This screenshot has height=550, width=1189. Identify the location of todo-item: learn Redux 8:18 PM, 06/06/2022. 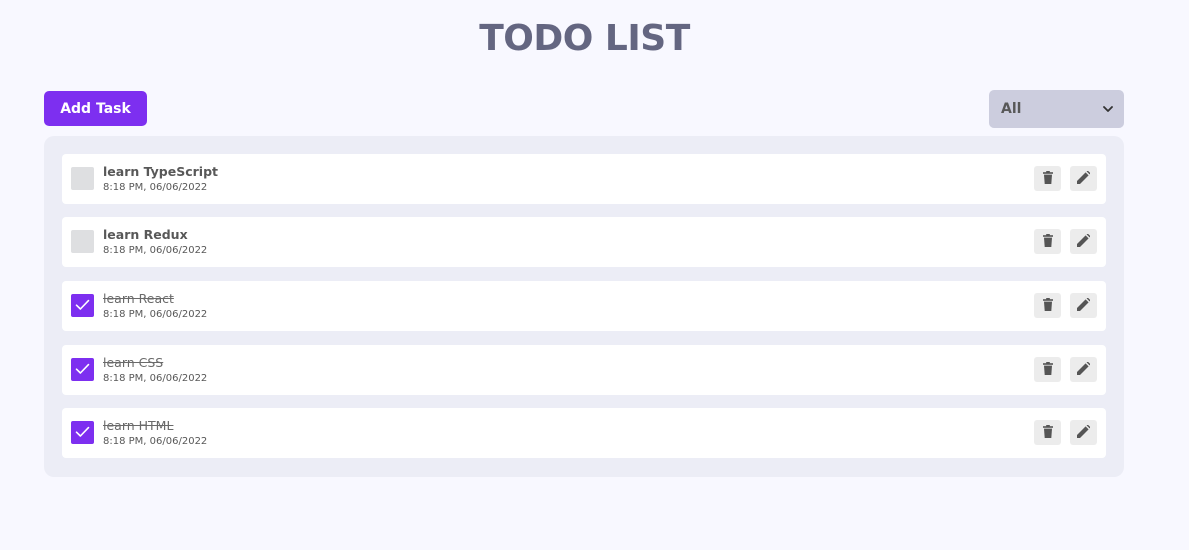
(584, 242).